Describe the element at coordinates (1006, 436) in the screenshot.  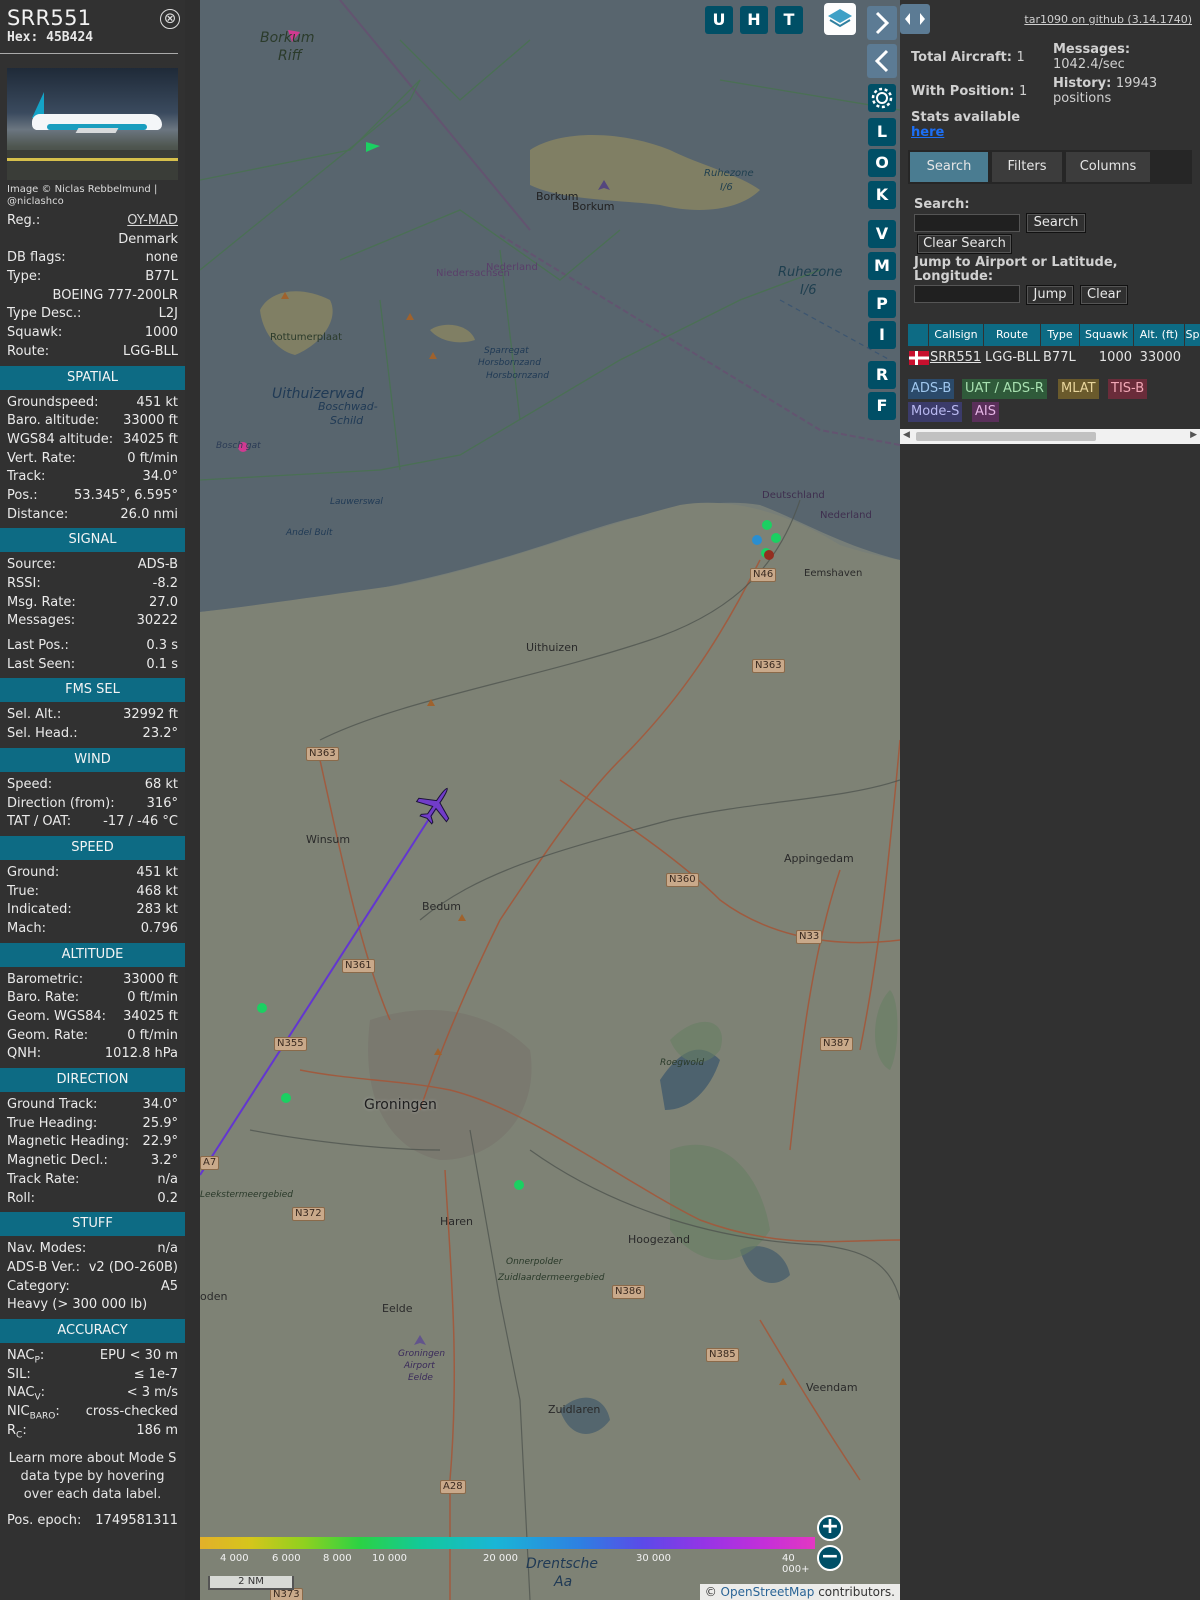
I see `scrollbar-thumb` at that location.